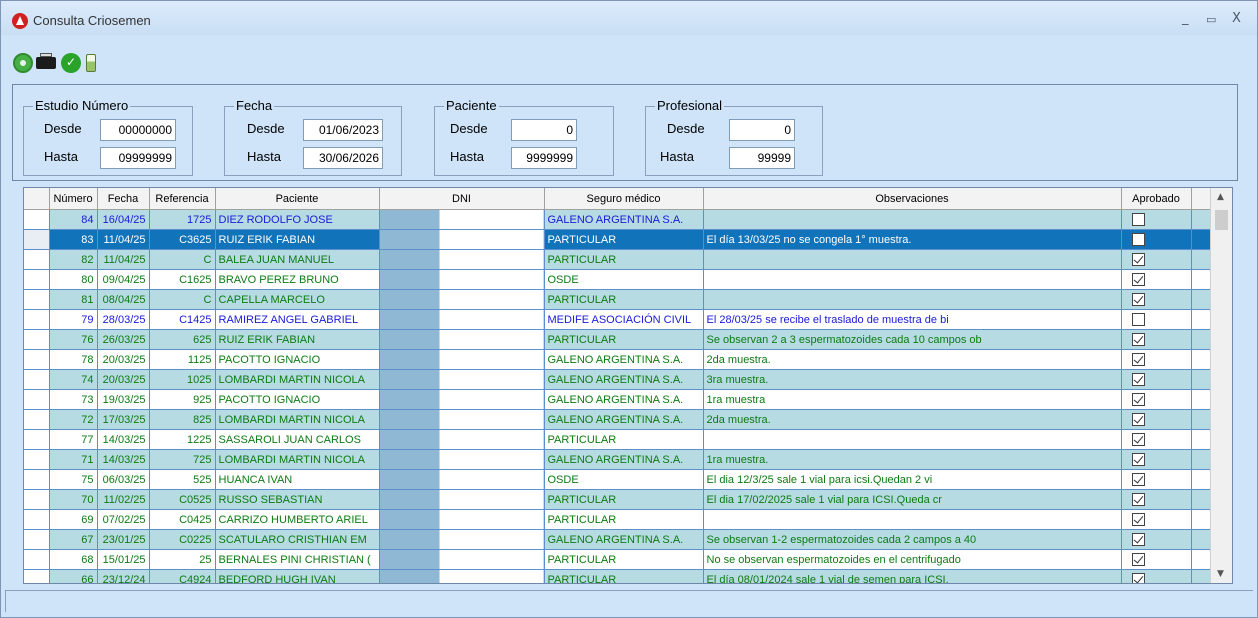 The height and width of the screenshot is (618, 1258). Describe the element at coordinates (297, 219) in the screenshot. I see `cell-paciente: DIEZ RODOLFO JOSE` at that location.